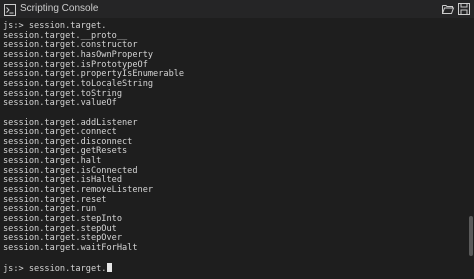 The image size is (474, 279). What do you see at coordinates (65, 35) in the screenshot?
I see `completion-item: session.target.__proto__` at bounding box center [65, 35].